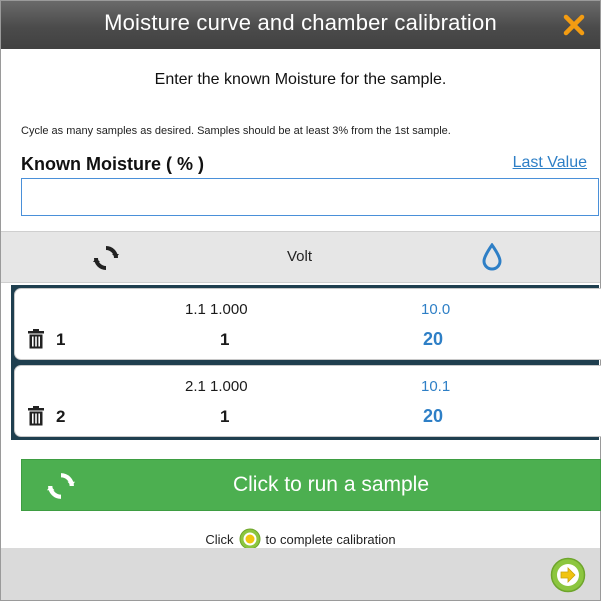 This screenshot has height=601, width=601. I want to click on hint-text-after: to complete calibration, so click(330, 539).